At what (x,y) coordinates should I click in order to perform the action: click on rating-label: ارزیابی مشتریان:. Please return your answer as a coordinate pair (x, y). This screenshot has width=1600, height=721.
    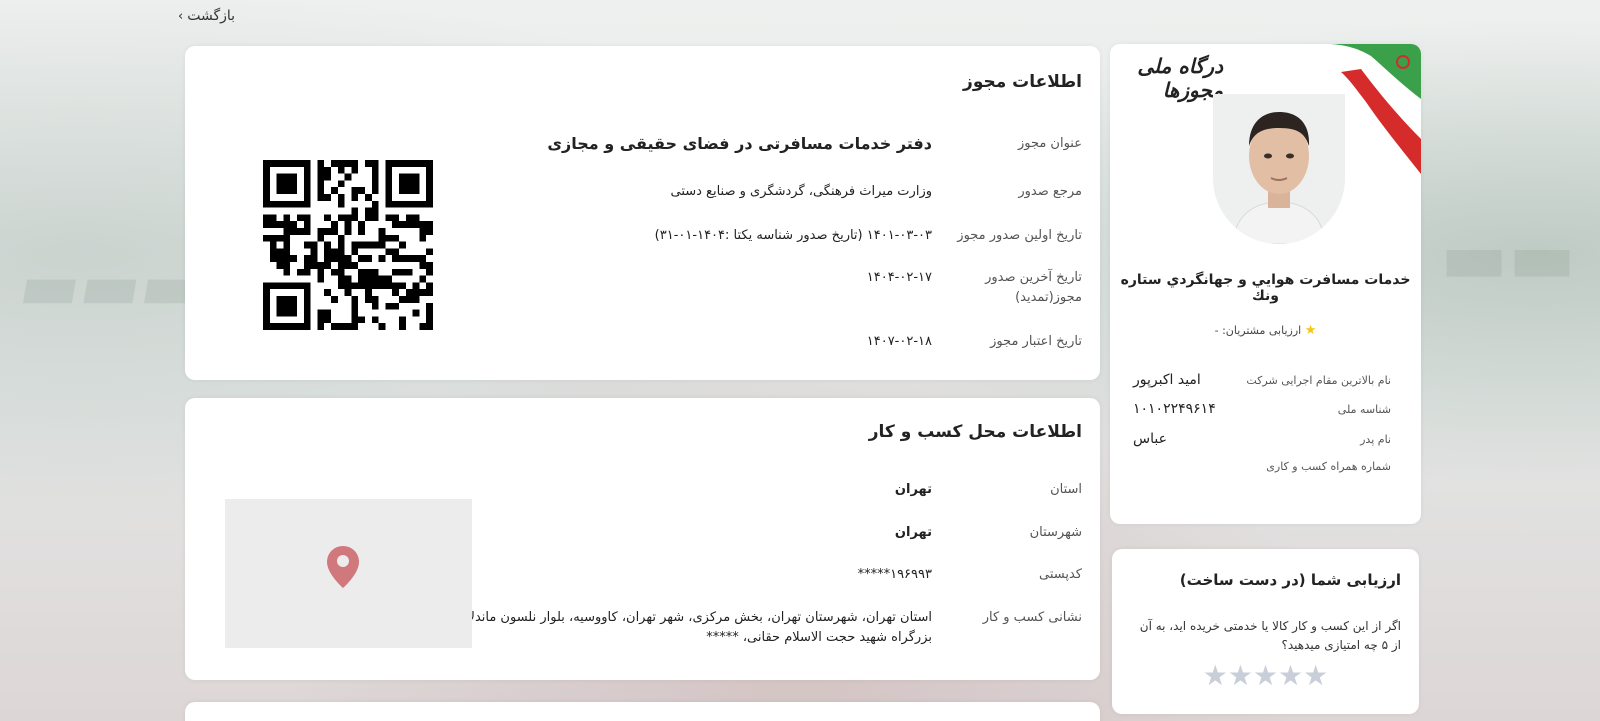
    Looking at the image, I should click on (1262, 330).